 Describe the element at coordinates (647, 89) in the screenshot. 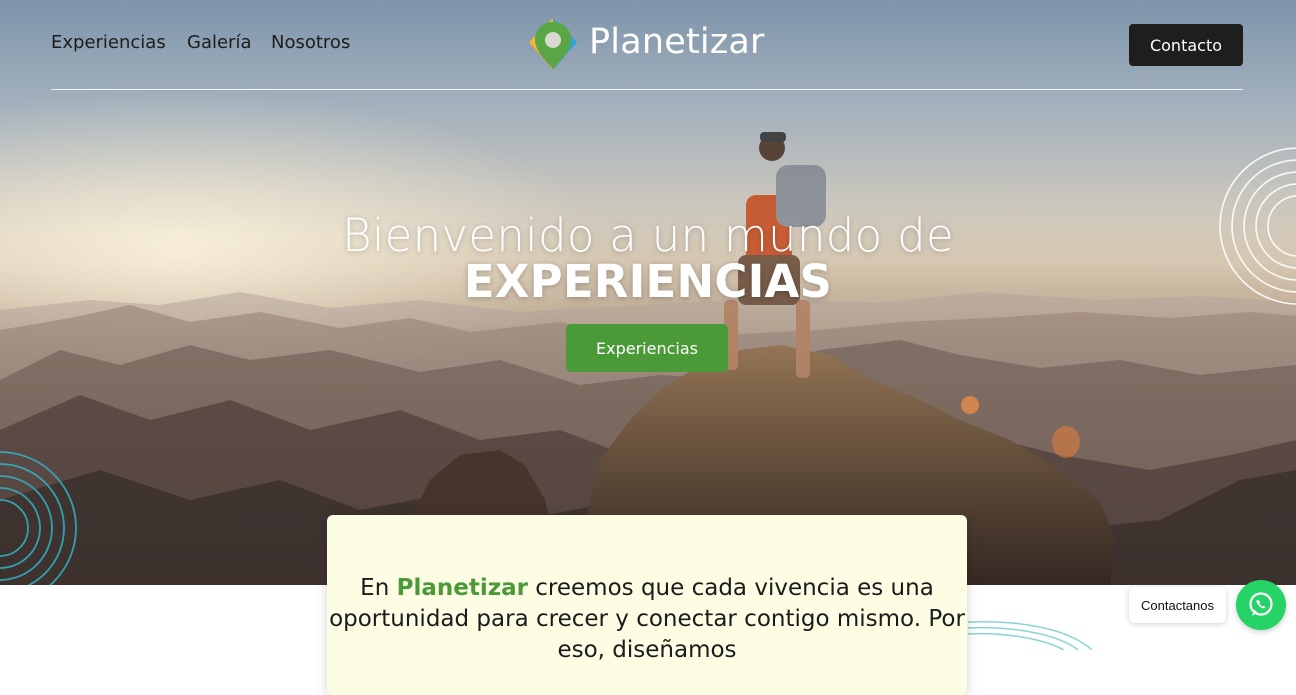

I see `nav-divider` at that location.